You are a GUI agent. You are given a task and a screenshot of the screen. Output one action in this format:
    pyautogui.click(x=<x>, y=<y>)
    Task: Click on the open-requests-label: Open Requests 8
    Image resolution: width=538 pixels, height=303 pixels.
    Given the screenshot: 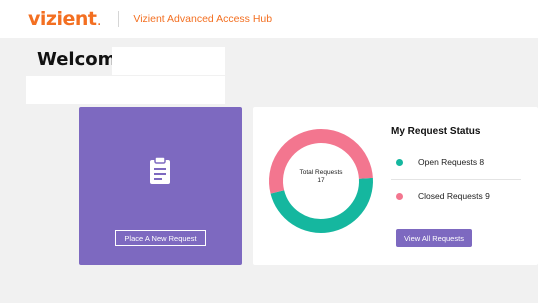 What is the action you would take?
    pyautogui.click(x=451, y=162)
    